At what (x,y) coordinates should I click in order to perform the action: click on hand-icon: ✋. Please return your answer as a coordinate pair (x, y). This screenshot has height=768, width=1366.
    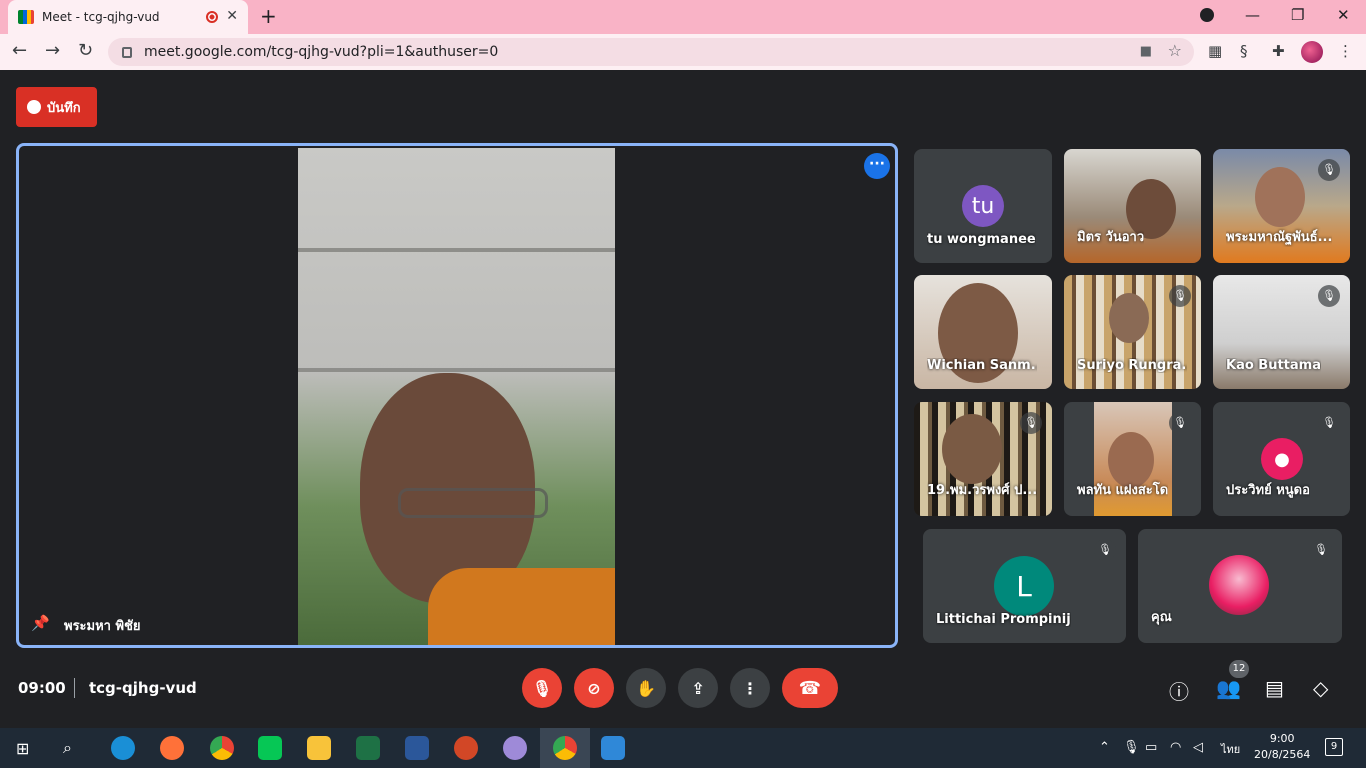
    Looking at the image, I should click on (646, 688).